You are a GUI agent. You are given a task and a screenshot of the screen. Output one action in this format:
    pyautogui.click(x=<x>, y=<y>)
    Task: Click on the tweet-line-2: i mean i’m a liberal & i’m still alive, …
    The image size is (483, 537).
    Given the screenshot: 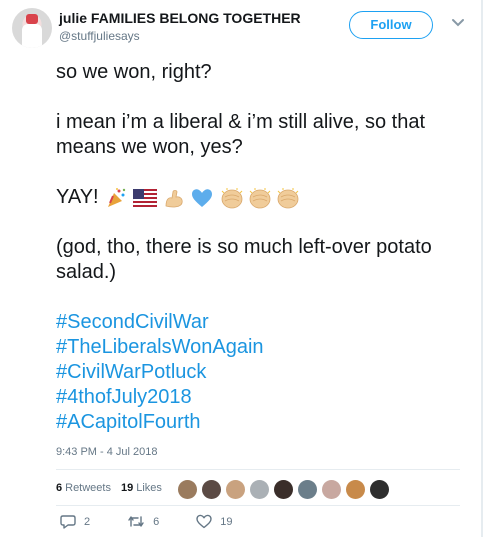 What is the action you would take?
    pyautogui.click(x=241, y=134)
    